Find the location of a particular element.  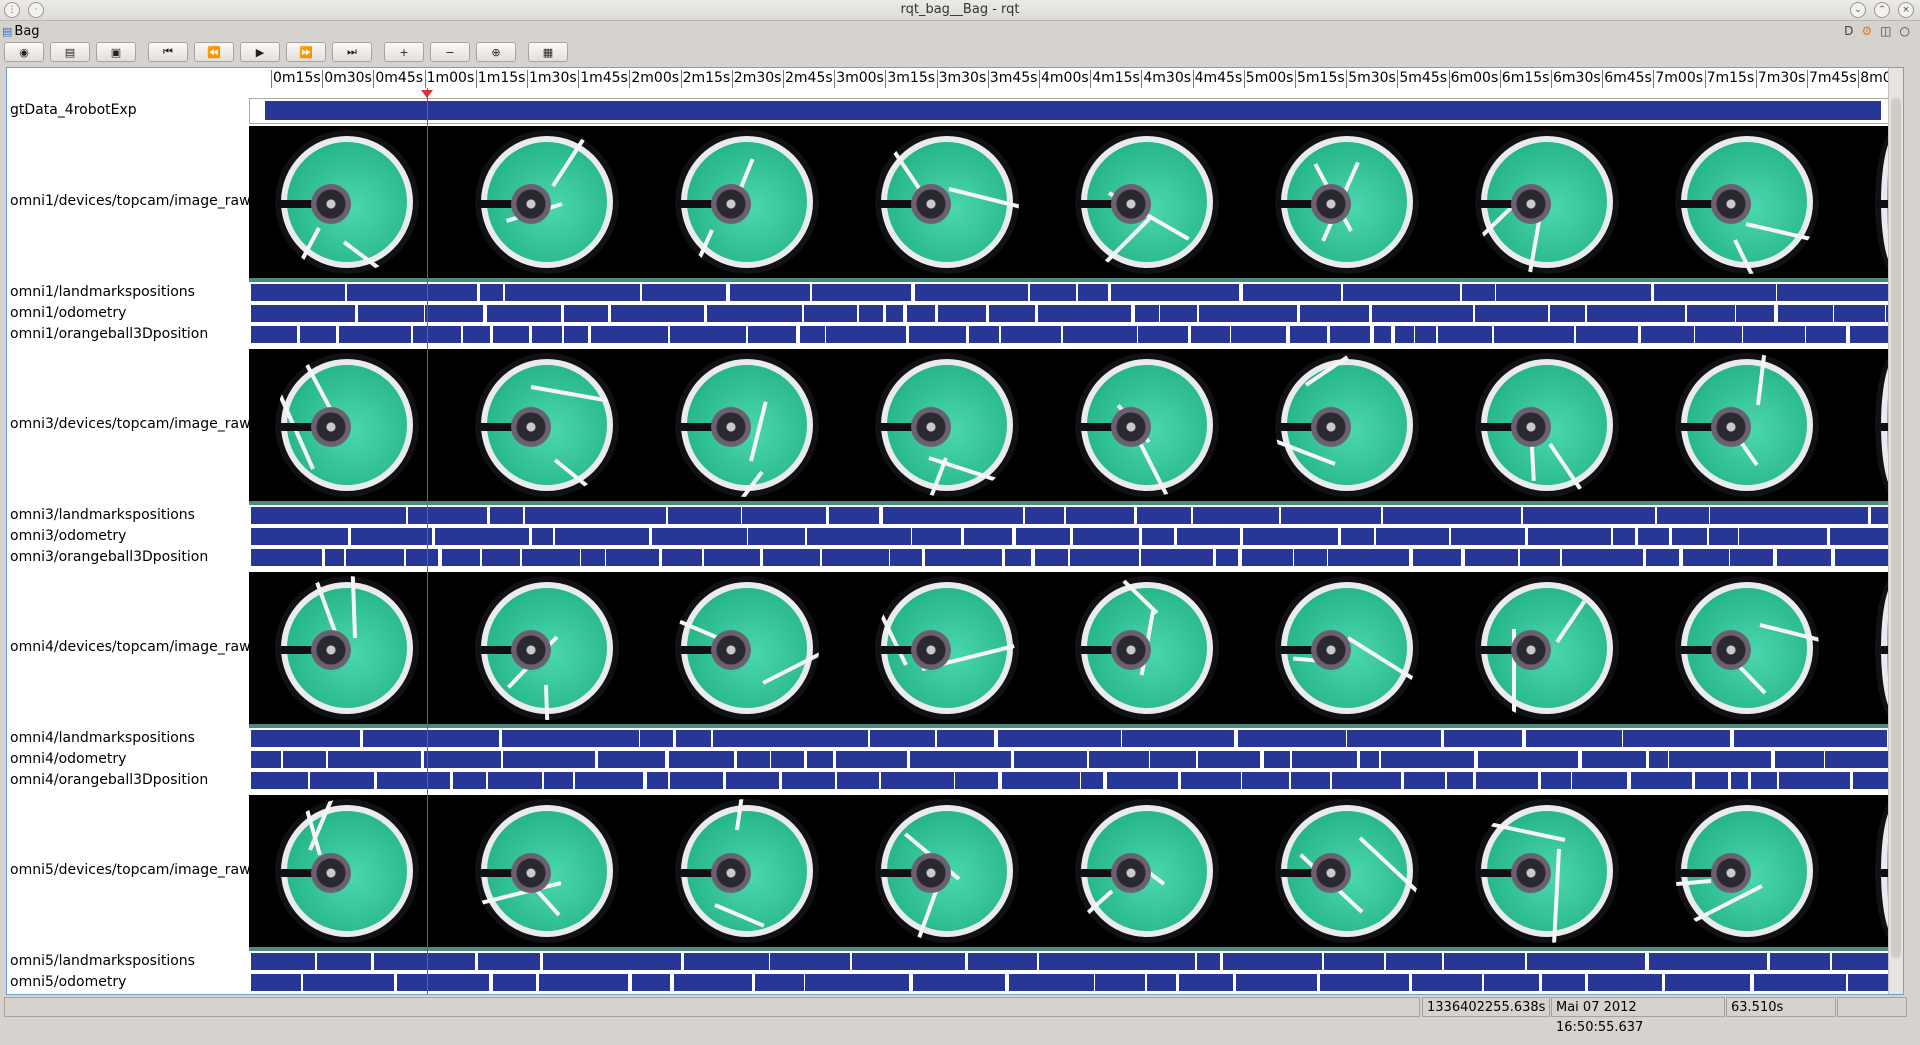

thumbnails-button: ▦ is located at coordinates (548, 52).